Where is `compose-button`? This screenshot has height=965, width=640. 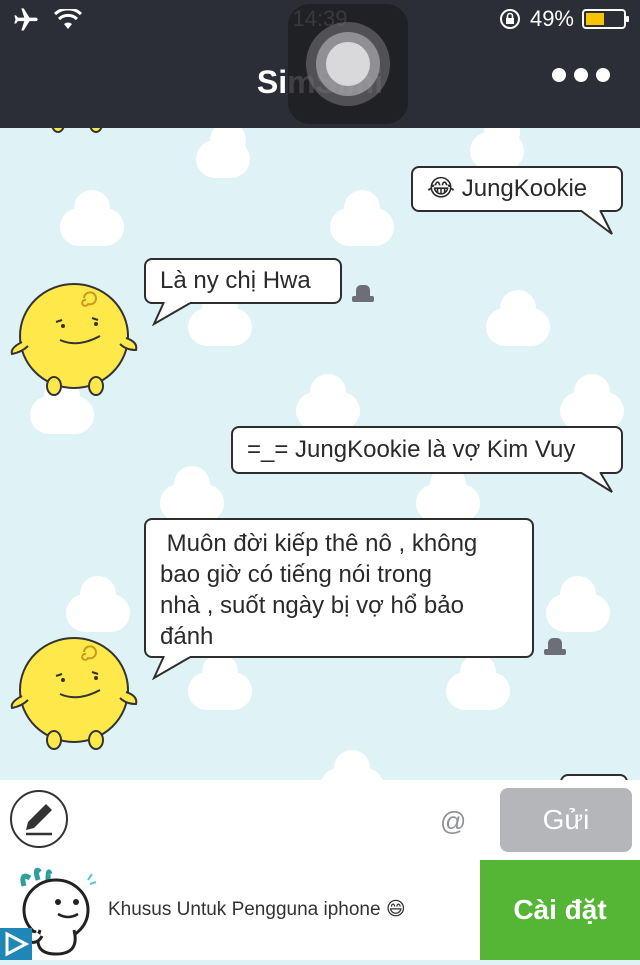
compose-button is located at coordinates (39, 819).